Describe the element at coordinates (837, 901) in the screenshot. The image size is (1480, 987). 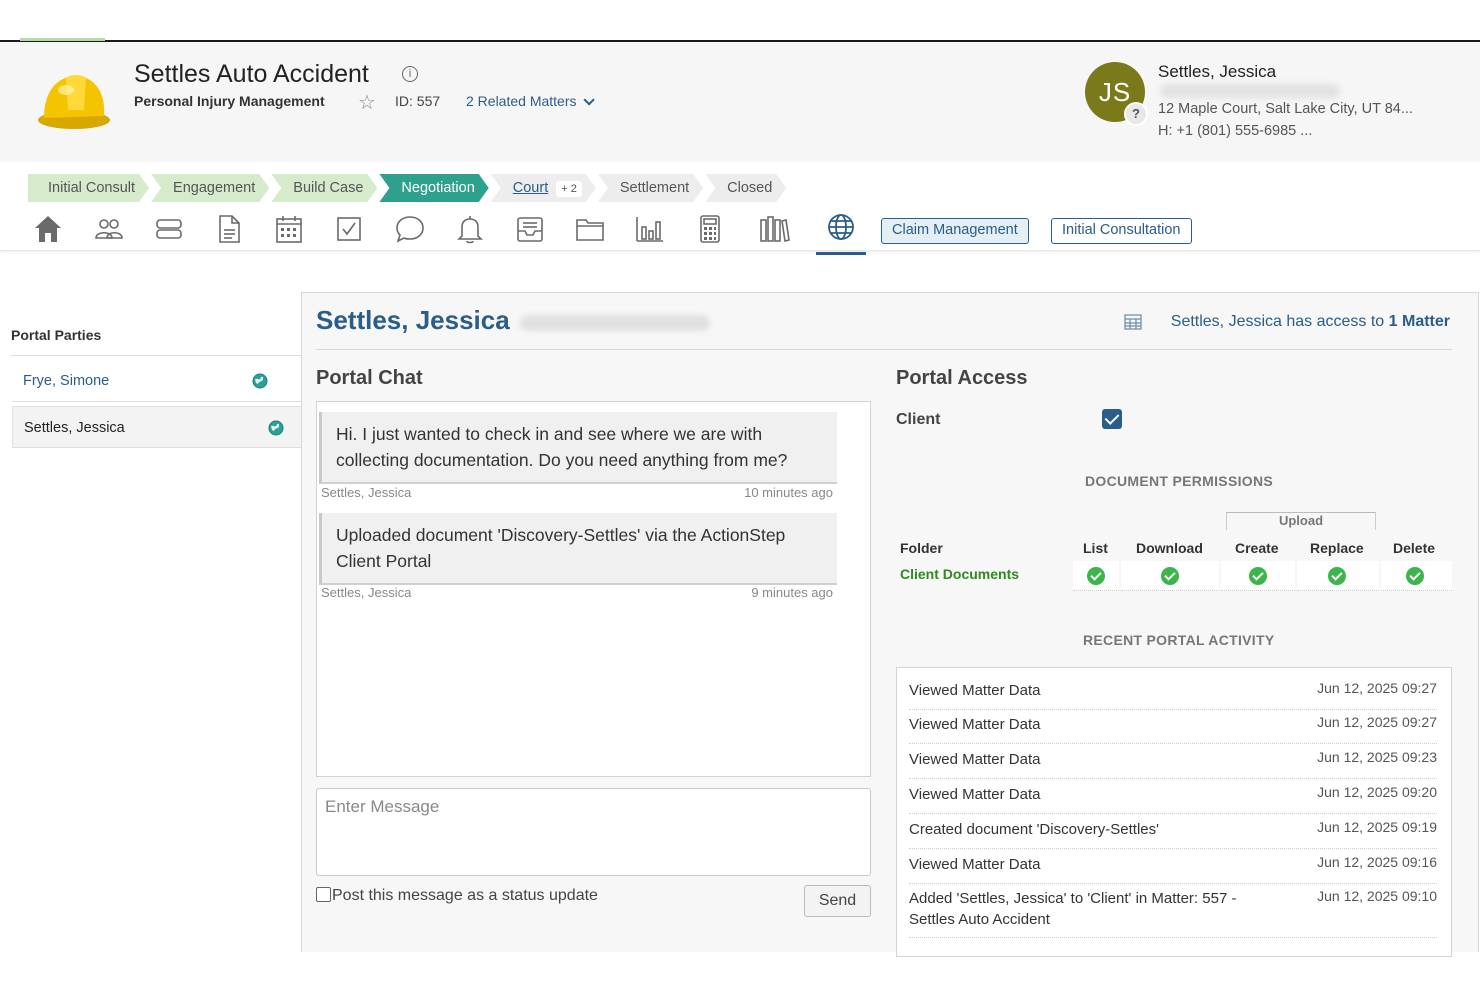
I see `send-button: Send` at that location.